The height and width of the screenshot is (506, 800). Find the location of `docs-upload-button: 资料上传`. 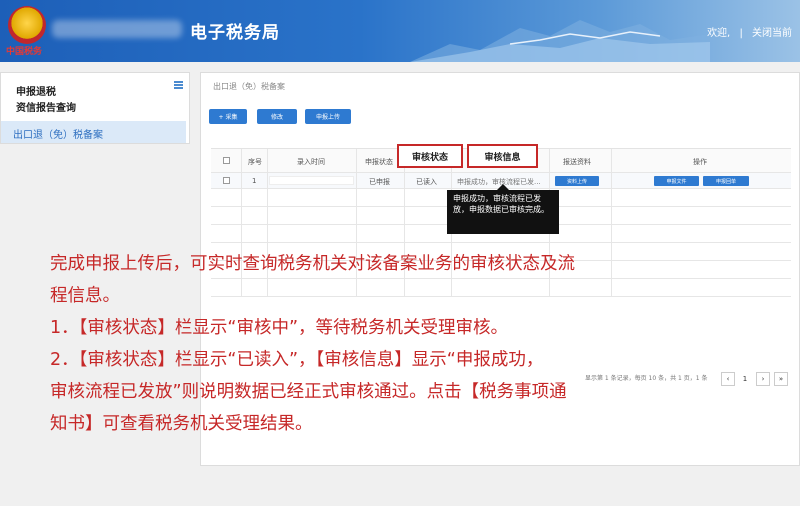

docs-upload-button: 资料上传 is located at coordinates (577, 181).